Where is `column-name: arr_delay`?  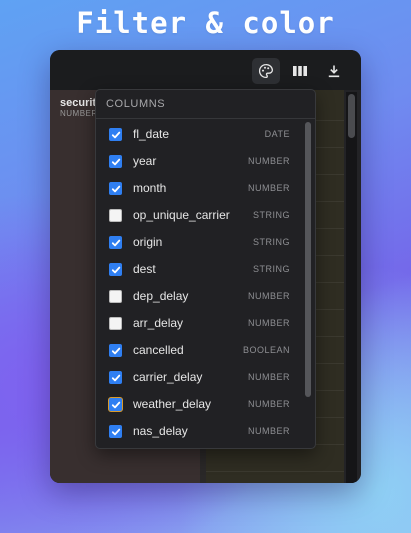
column-name: arr_delay is located at coordinates (158, 323).